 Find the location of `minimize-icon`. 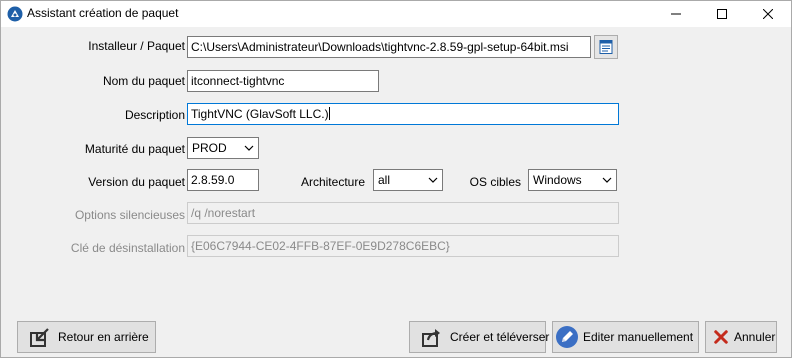

minimize-icon is located at coordinates (676, 14).